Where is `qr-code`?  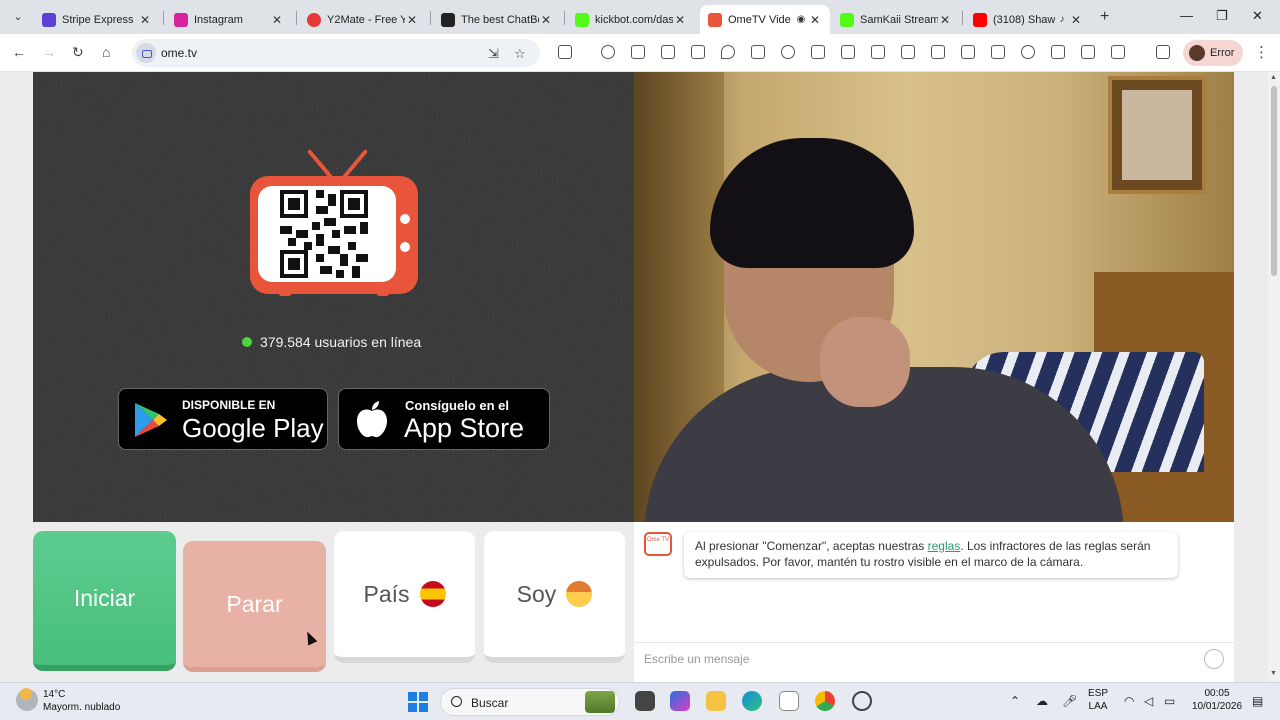
qr-code is located at coordinates (324, 234).